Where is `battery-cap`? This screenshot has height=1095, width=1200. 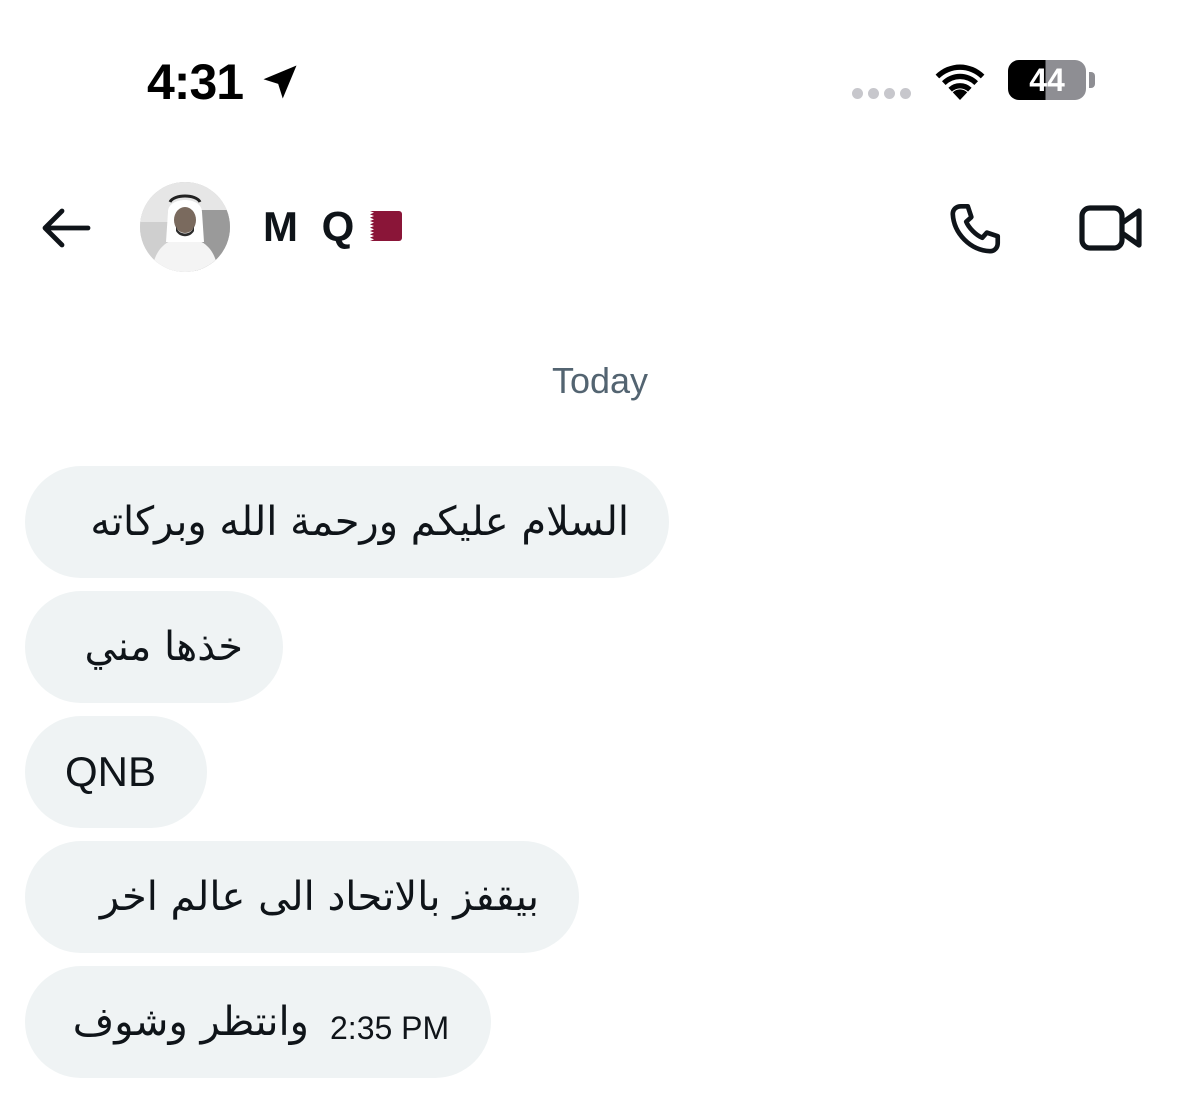 battery-cap is located at coordinates (1092, 80).